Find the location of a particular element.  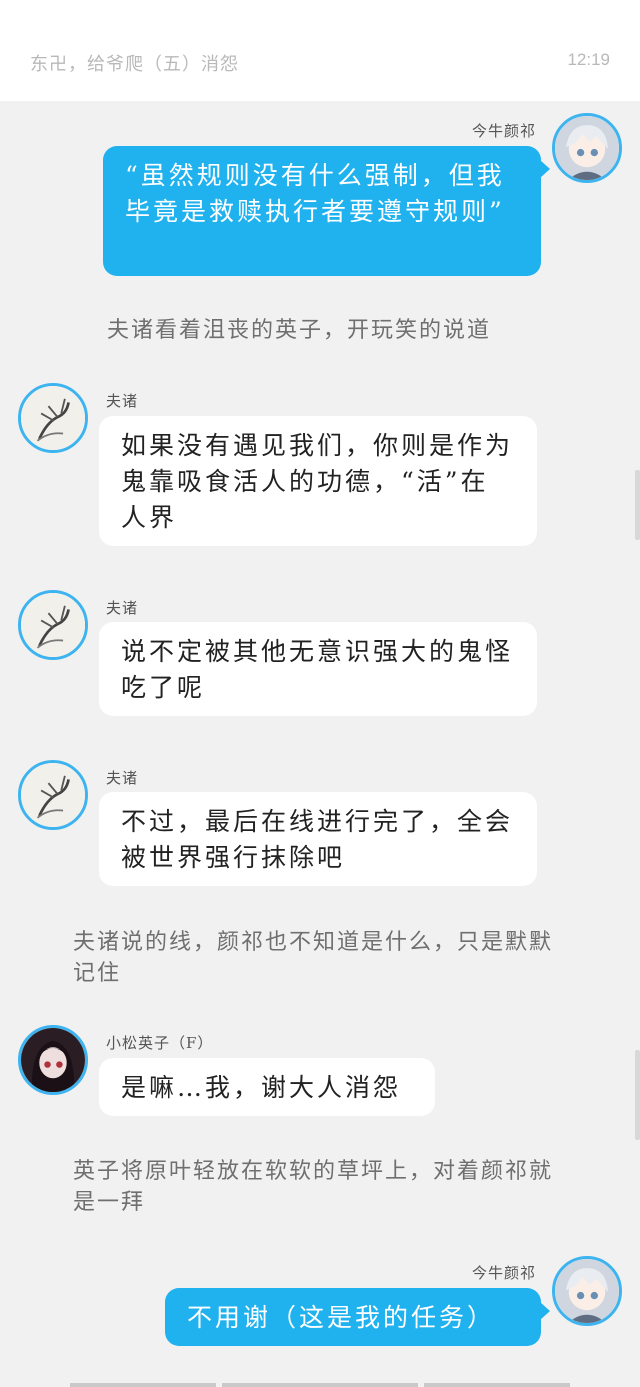

message-bubble: 是嘛…我，谢大人消怨 is located at coordinates (267, 1087).